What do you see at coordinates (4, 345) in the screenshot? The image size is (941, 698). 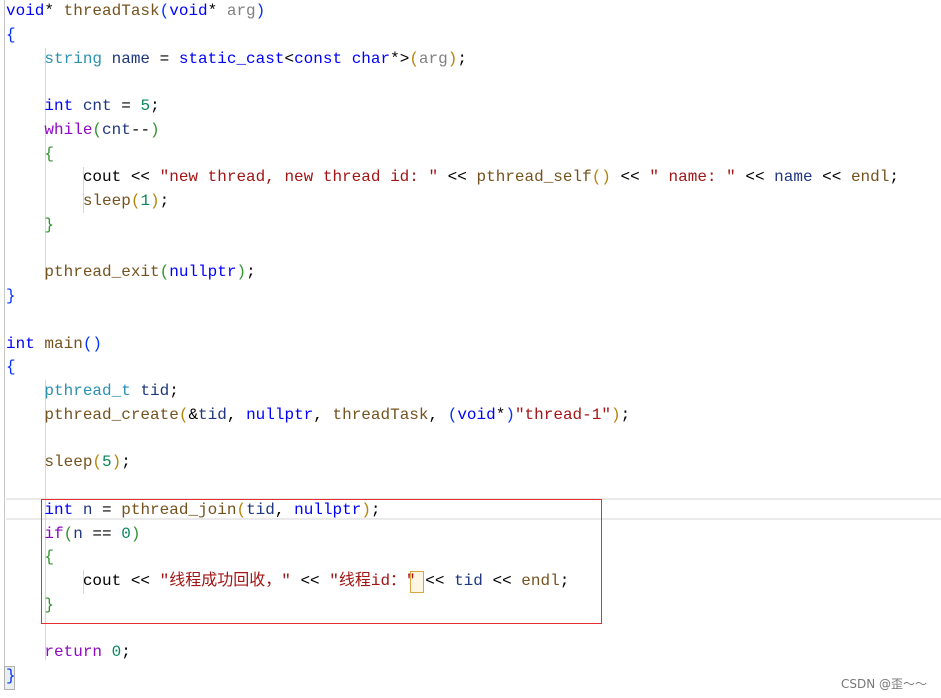 I see `outline-margin` at bounding box center [4, 345].